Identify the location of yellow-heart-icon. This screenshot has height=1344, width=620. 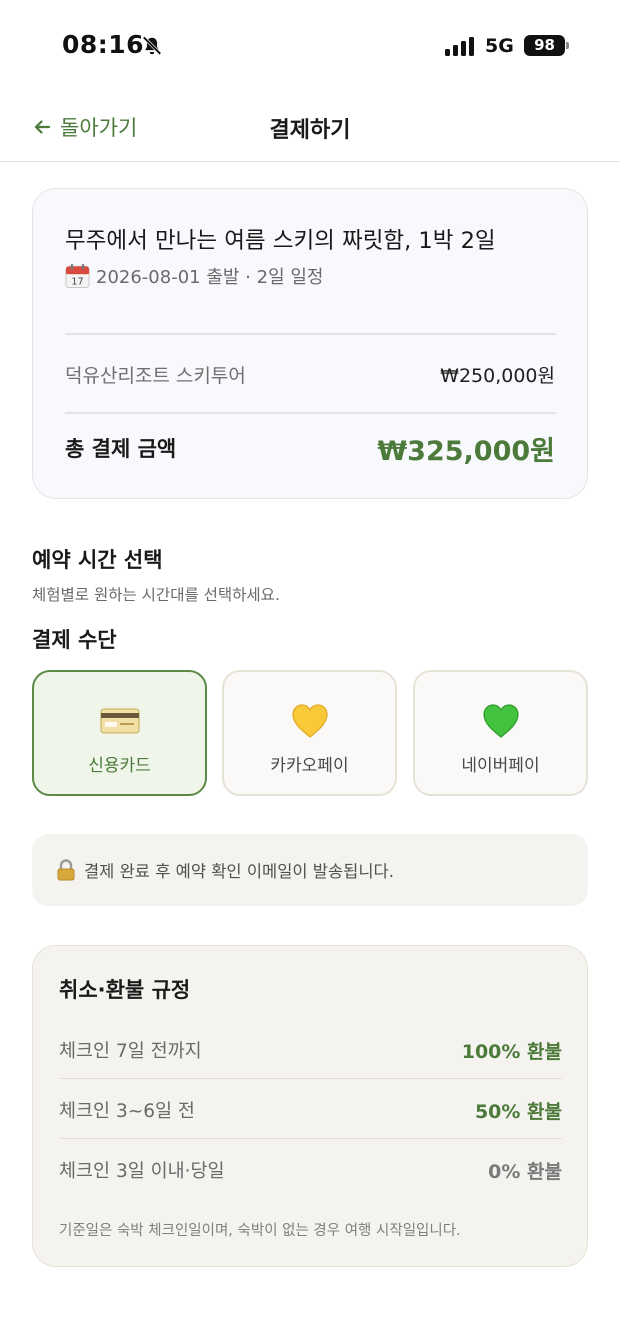
(309, 721).